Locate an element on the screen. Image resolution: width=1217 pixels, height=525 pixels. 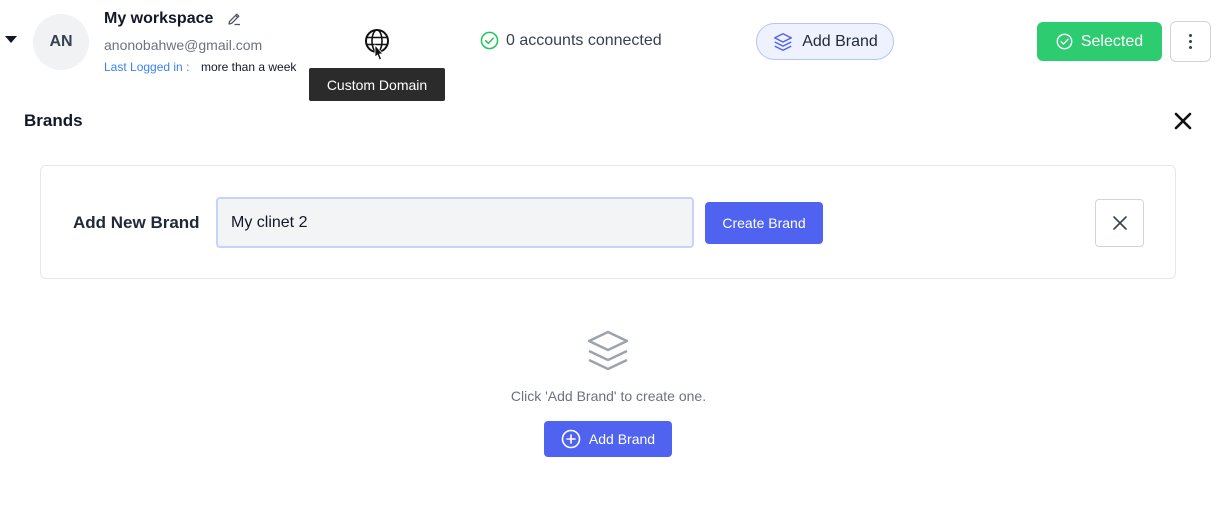
add-brand-empty-label: Add Brand is located at coordinates (622, 439).